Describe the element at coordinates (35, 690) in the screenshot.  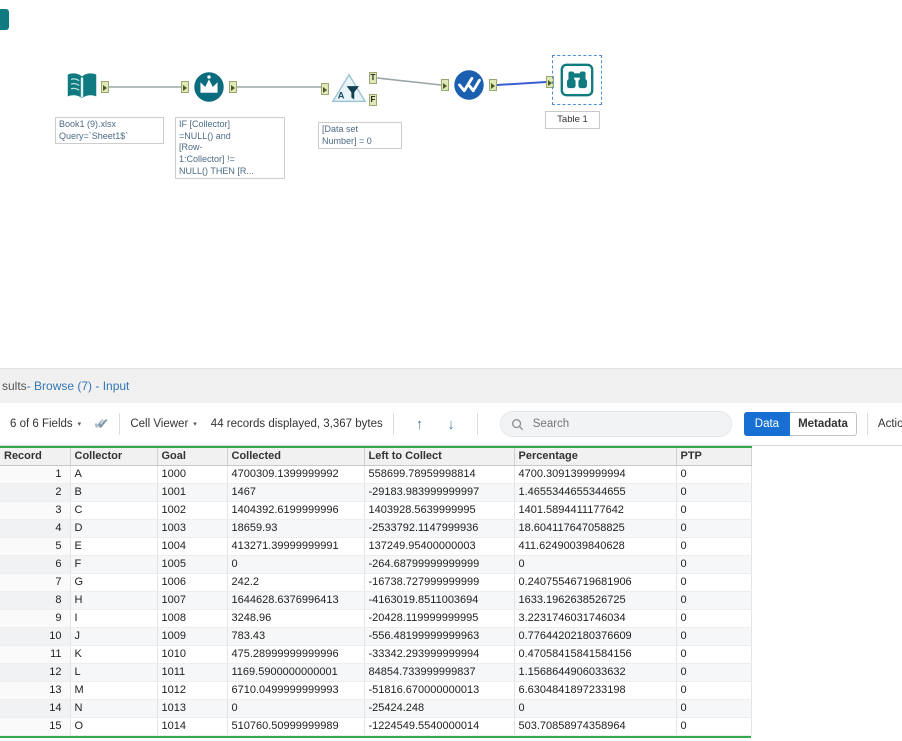
I see `record-number-cell: 13` at that location.